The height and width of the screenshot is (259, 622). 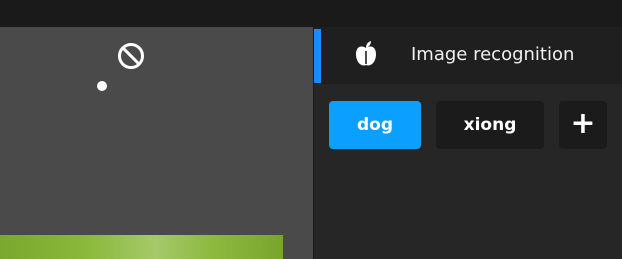 What do you see at coordinates (490, 125) in the screenshot?
I see `tag-xiong-button: xiong` at bounding box center [490, 125].